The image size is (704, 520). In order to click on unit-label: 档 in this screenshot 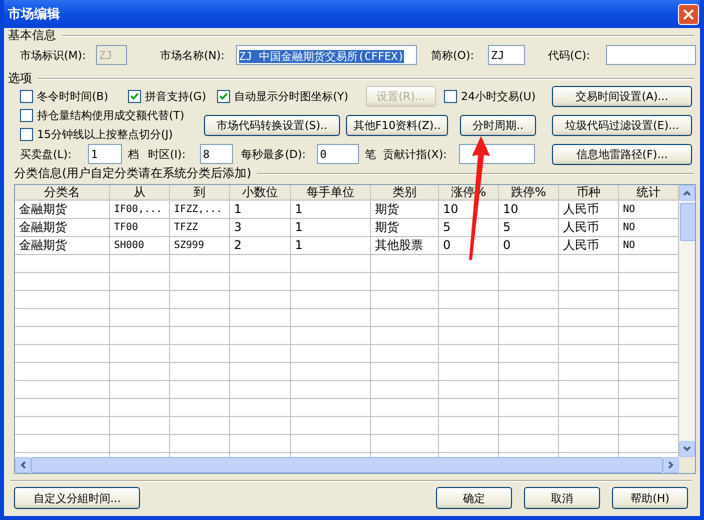, I will do `click(133, 154)`.